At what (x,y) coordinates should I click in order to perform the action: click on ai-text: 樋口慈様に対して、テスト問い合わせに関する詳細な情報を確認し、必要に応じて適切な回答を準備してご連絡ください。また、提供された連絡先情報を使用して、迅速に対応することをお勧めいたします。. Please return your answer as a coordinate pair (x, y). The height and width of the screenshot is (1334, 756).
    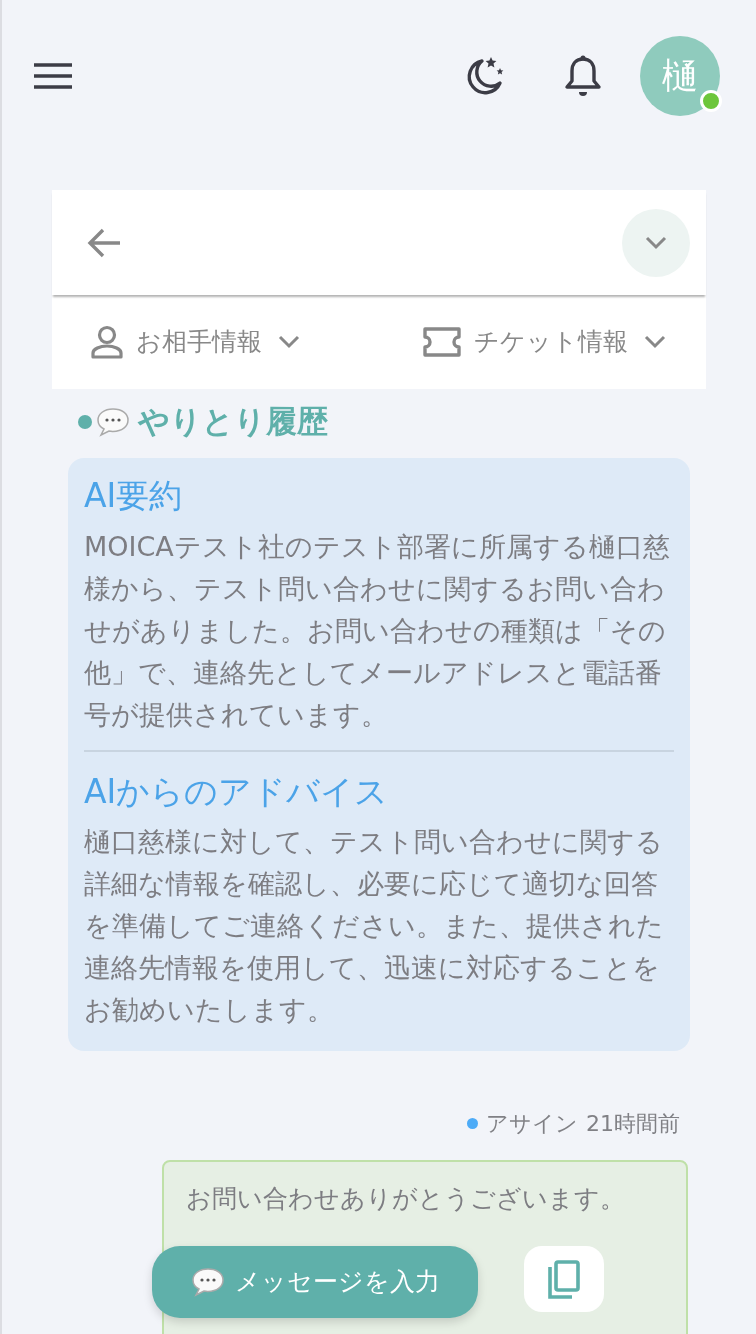
    Looking at the image, I should click on (374, 926).